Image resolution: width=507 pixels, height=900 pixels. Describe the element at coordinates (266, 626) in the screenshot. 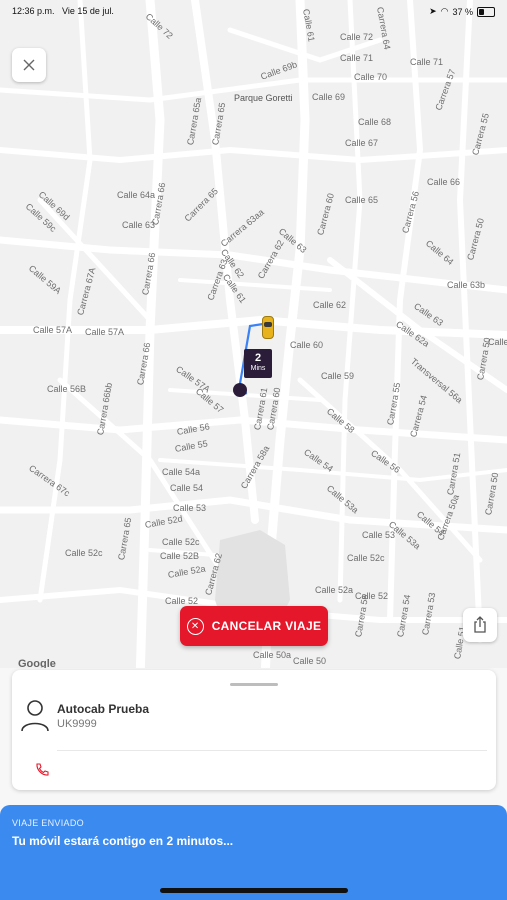

I see `cancel-trip-label: CANCELAR VIAJE` at that location.